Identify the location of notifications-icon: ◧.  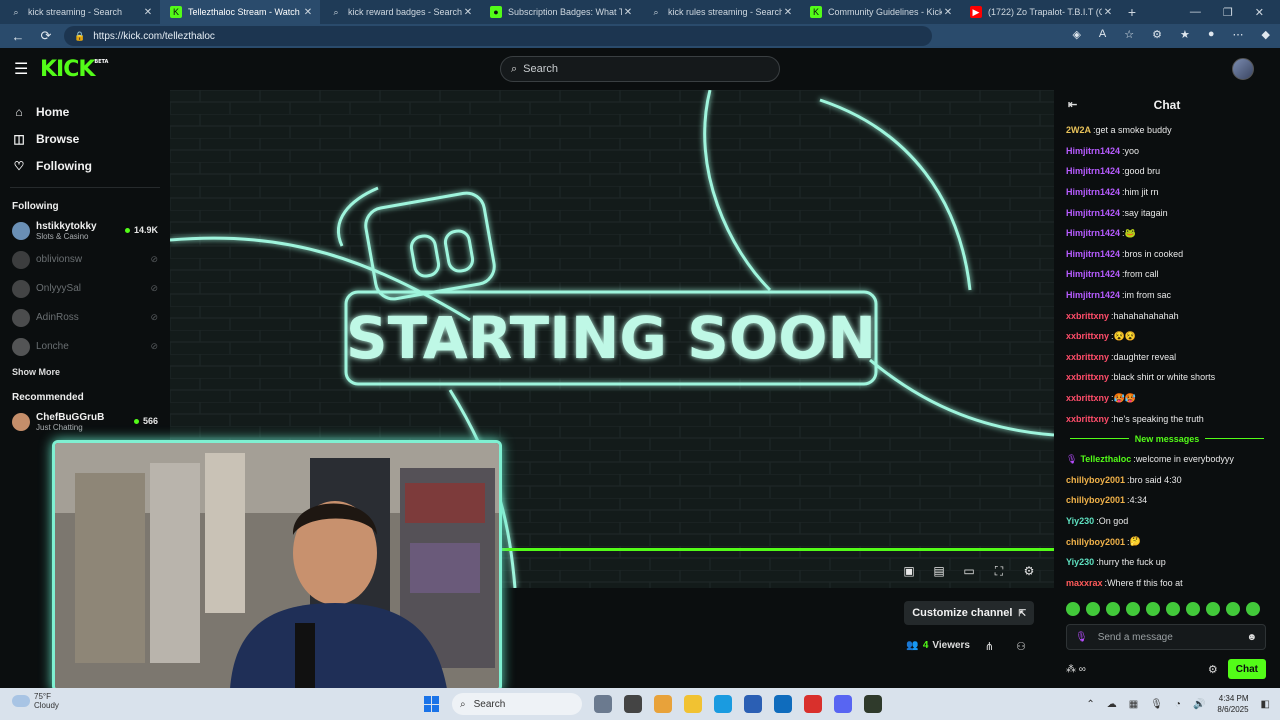
(1265, 704).